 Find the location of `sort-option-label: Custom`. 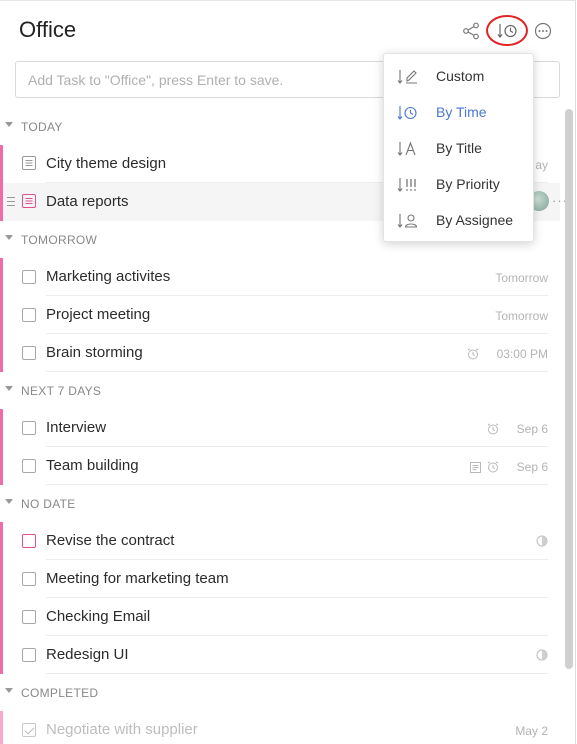

sort-option-label: Custom is located at coordinates (460, 76).